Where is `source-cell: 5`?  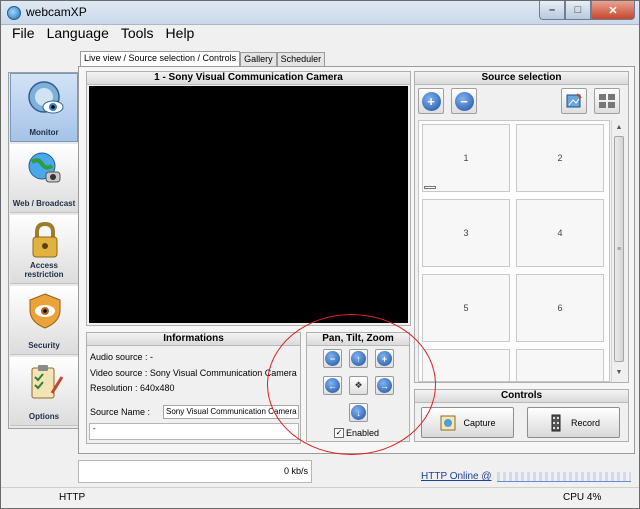
source-cell: 5 is located at coordinates (466, 308).